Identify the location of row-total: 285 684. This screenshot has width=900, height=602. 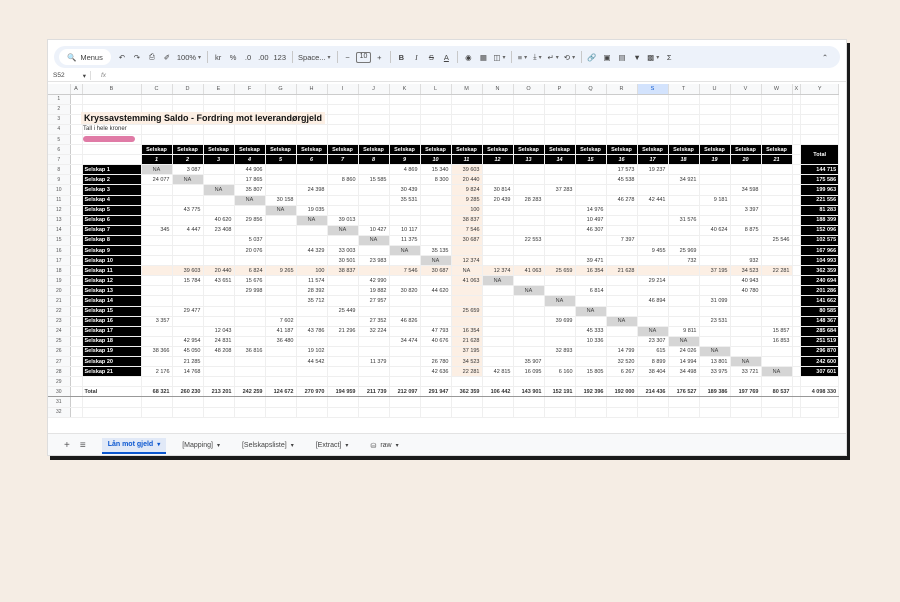
(820, 331).